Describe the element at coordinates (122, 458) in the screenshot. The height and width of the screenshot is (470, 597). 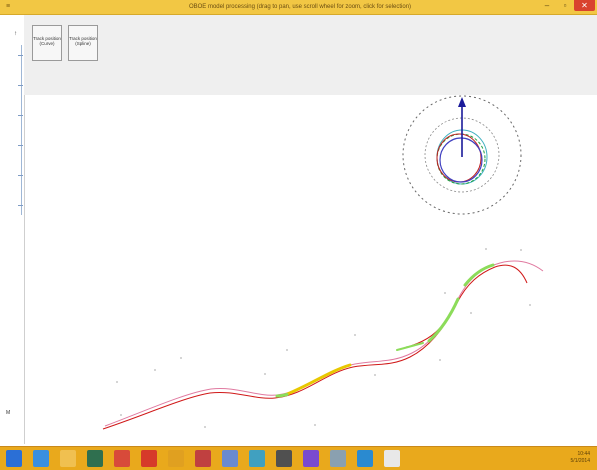
I see `chrome-icon` at that location.